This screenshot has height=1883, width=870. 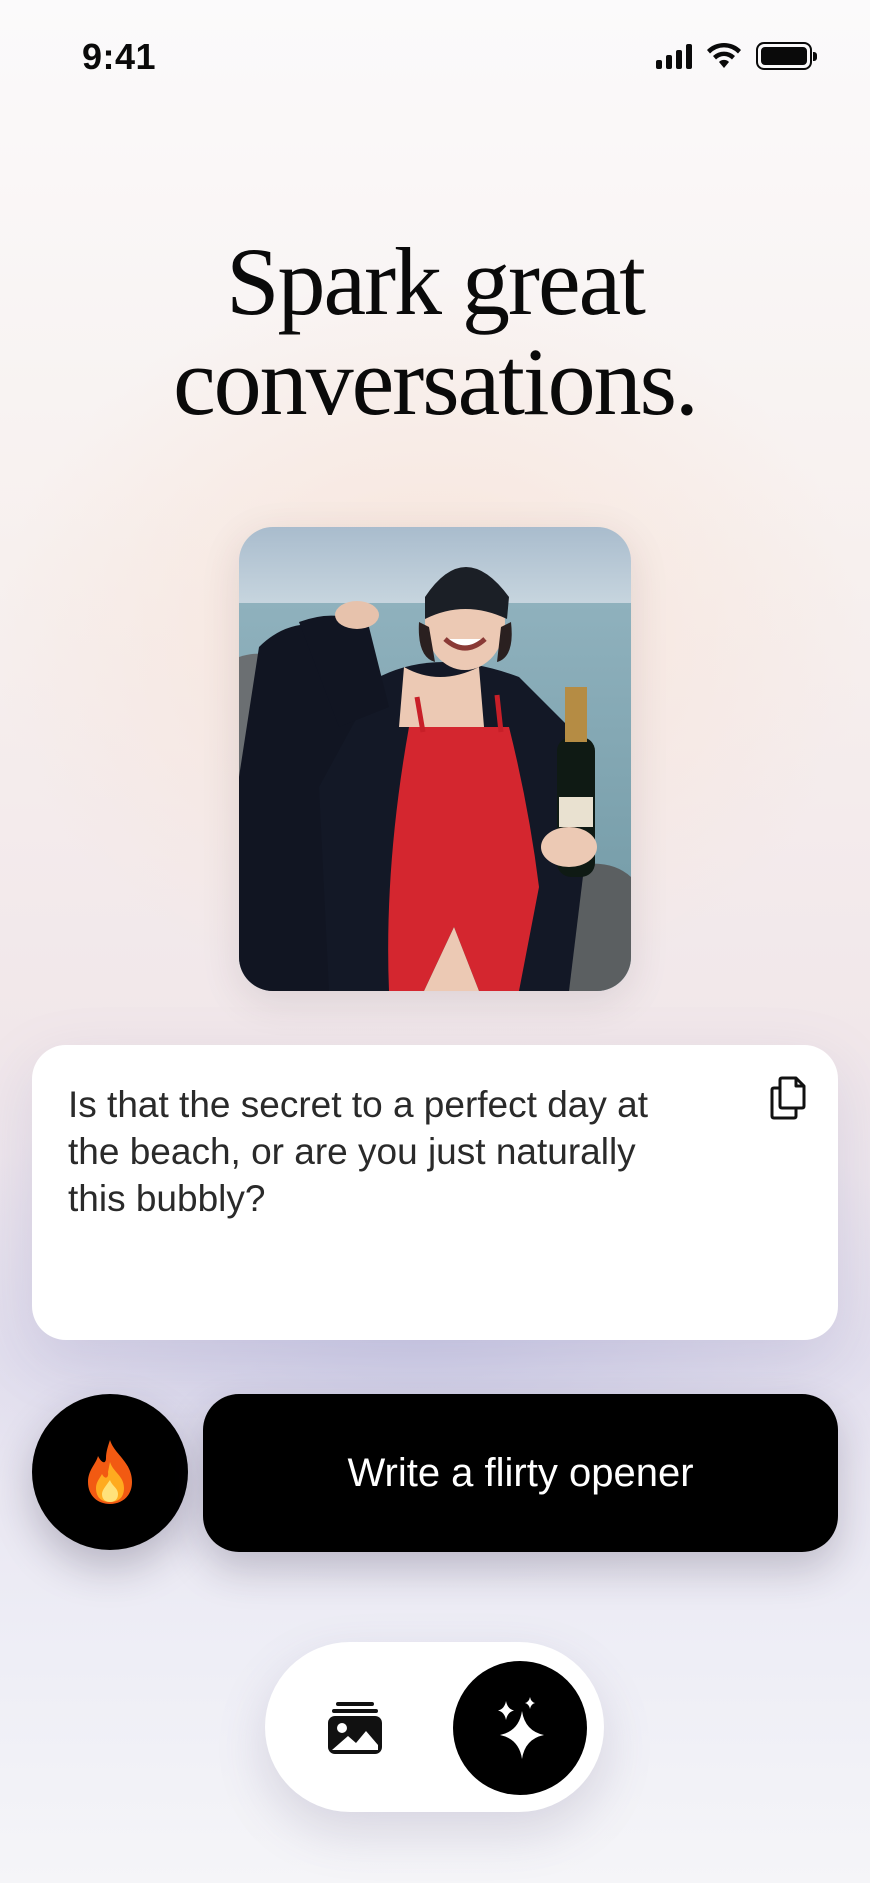 I want to click on bottom-nav, so click(x=434, y=1727).